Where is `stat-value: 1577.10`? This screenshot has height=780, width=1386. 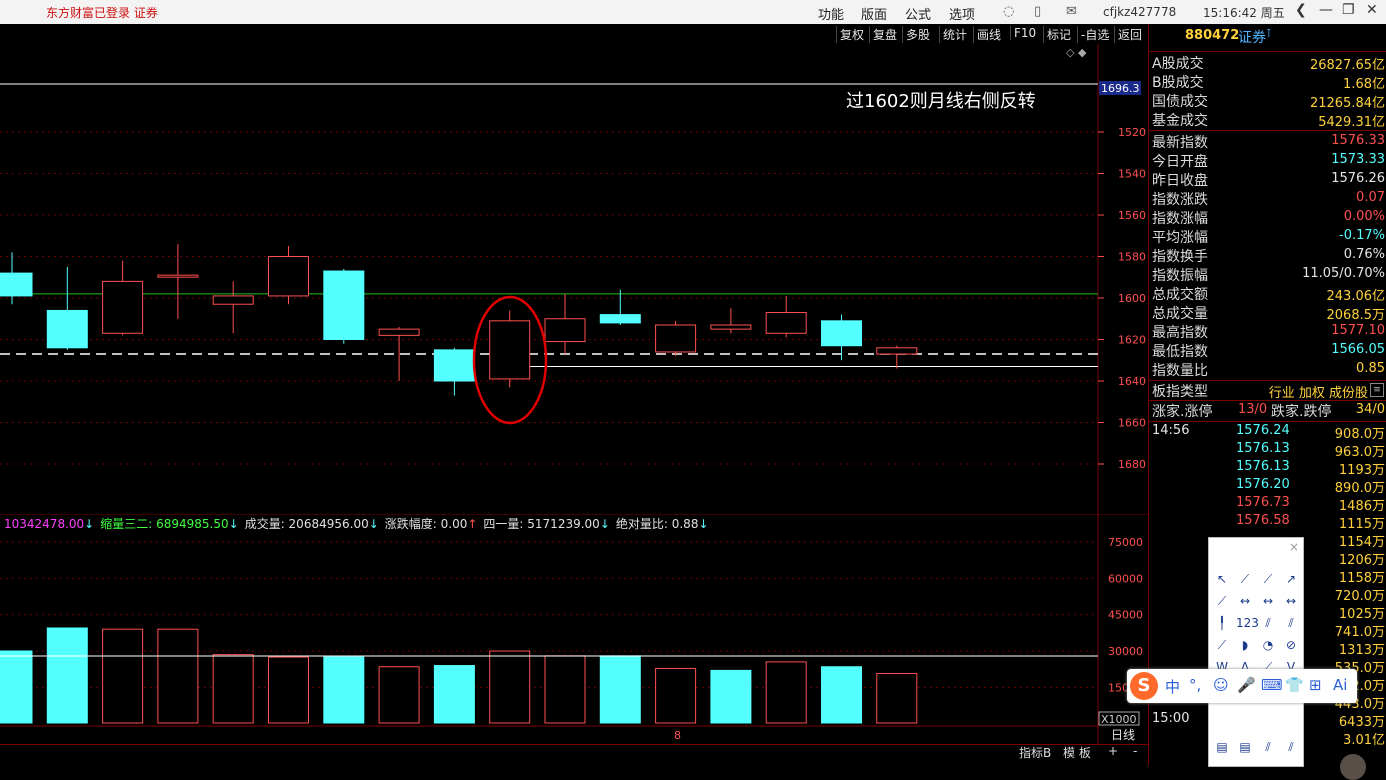 stat-value: 1577.10 is located at coordinates (1358, 330).